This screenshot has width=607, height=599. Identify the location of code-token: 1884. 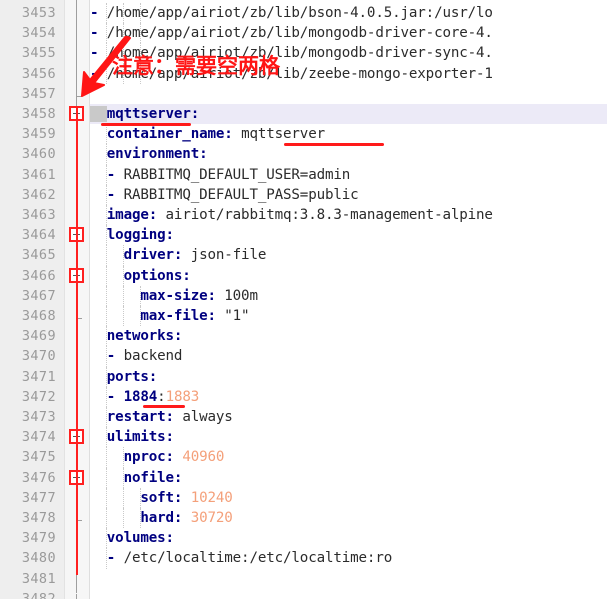
(140, 396).